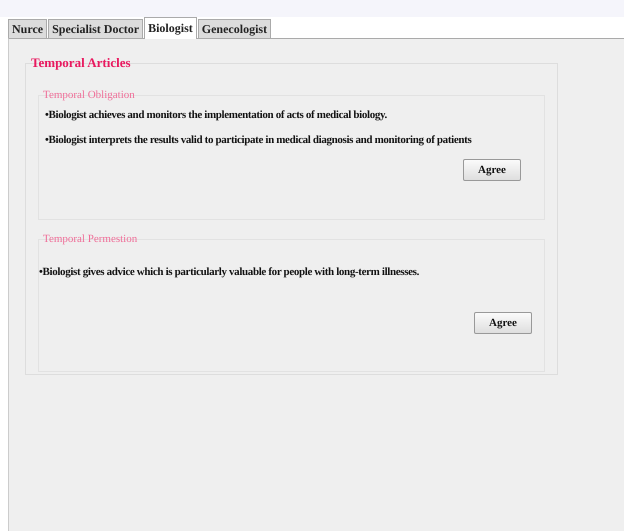 This screenshot has width=624, height=531. What do you see at coordinates (258, 140) in the screenshot?
I see `article-text: •Biologist interprets the results valid to participate in medical diagnosis and monitoring of patients` at bounding box center [258, 140].